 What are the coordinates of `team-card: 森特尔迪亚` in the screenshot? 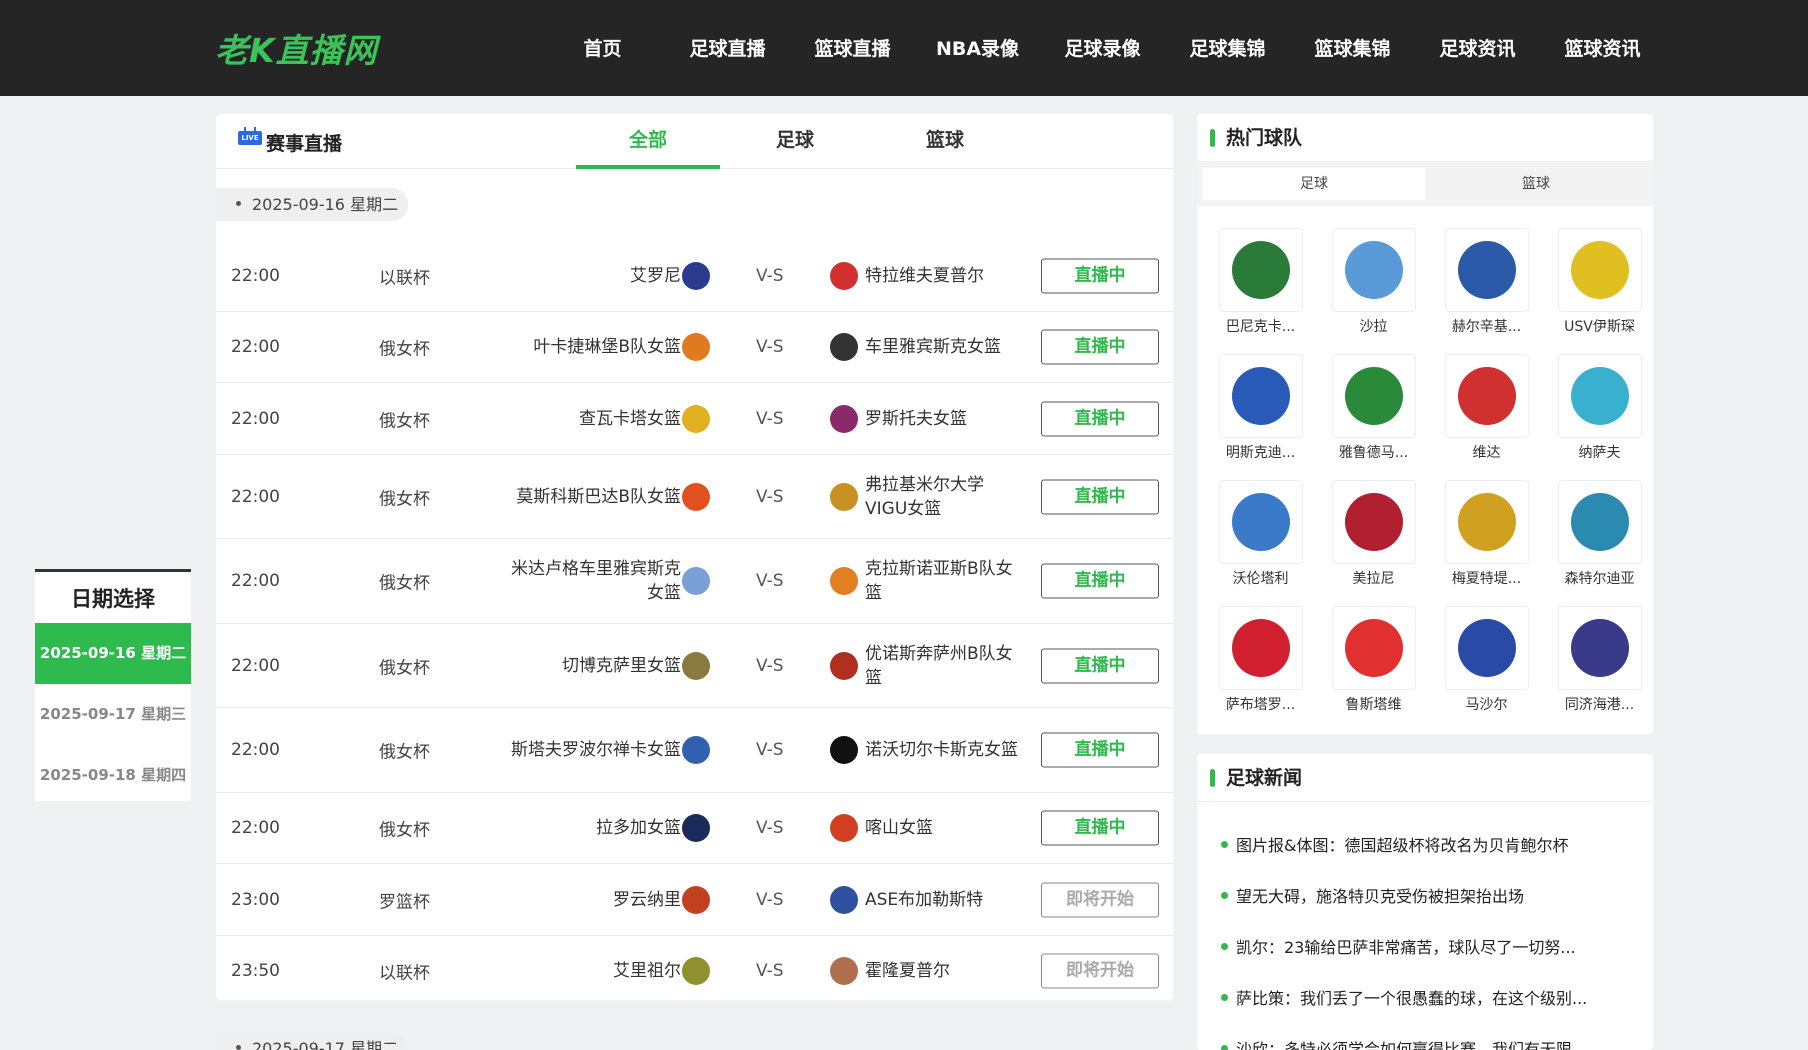 It's located at (1599, 533).